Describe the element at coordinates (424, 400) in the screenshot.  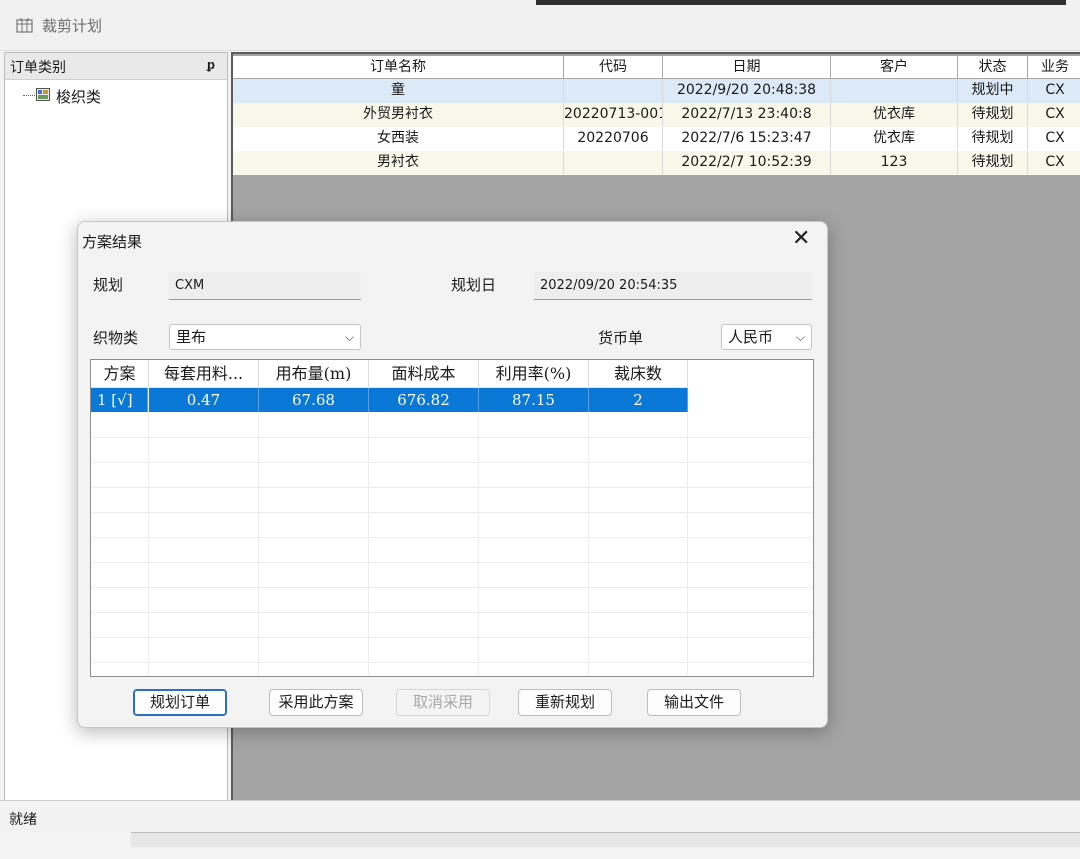
I see `cell-fabric-cost: 676.82` at that location.